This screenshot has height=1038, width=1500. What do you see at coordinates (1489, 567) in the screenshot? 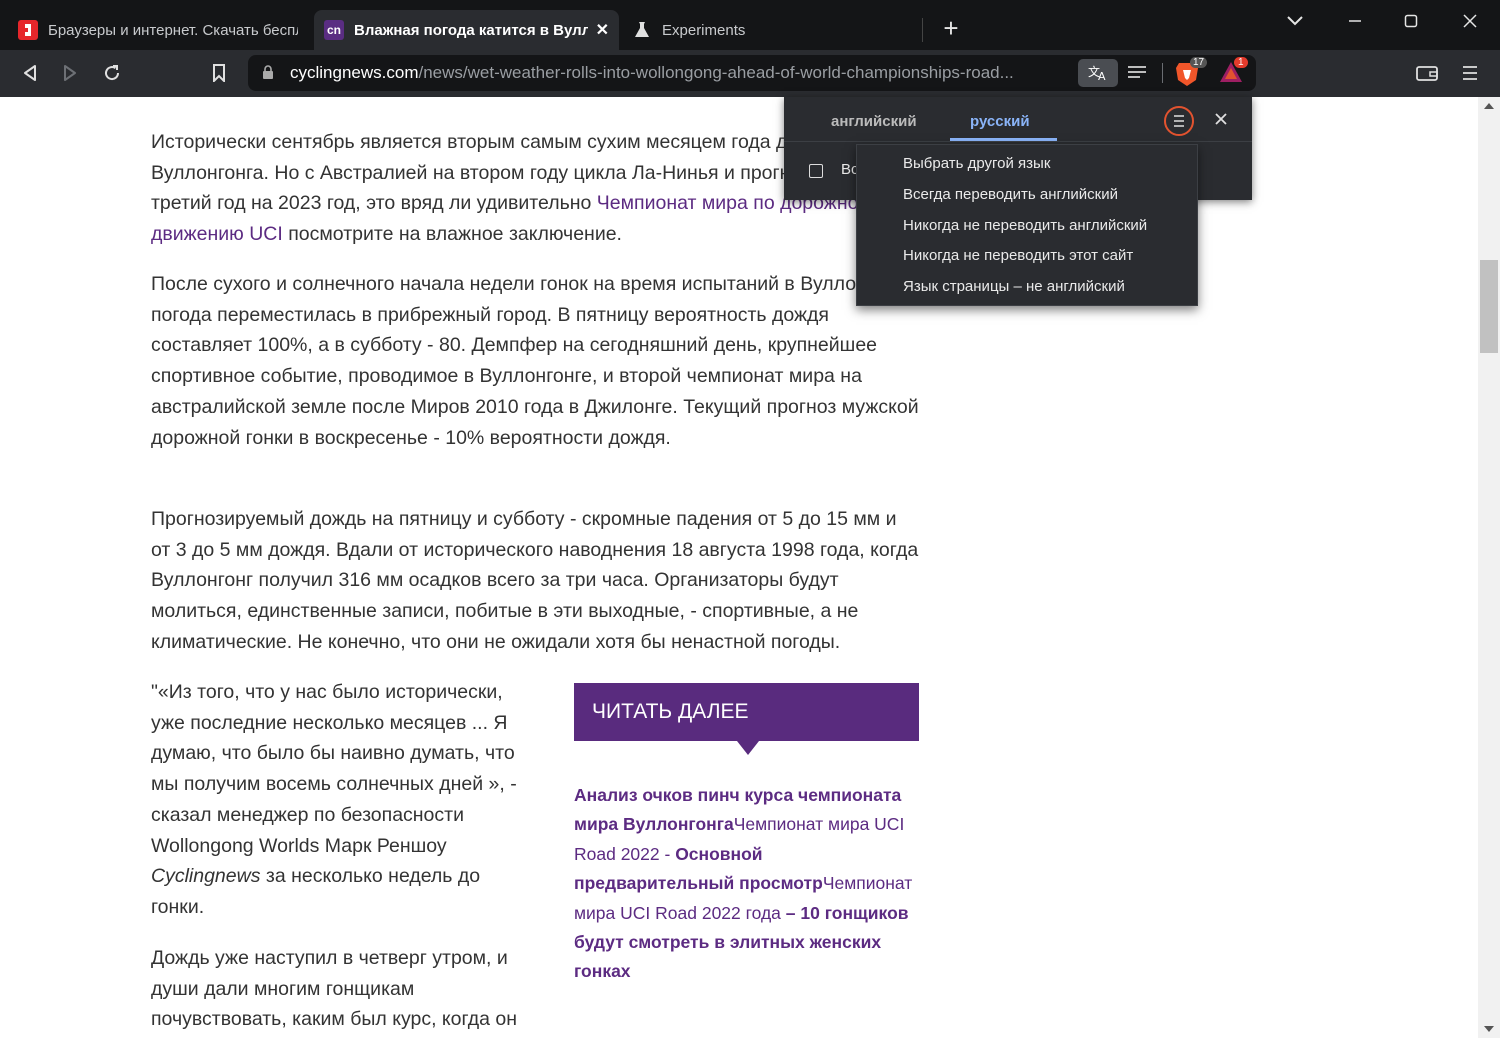
I see `scrollbar` at bounding box center [1489, 567].